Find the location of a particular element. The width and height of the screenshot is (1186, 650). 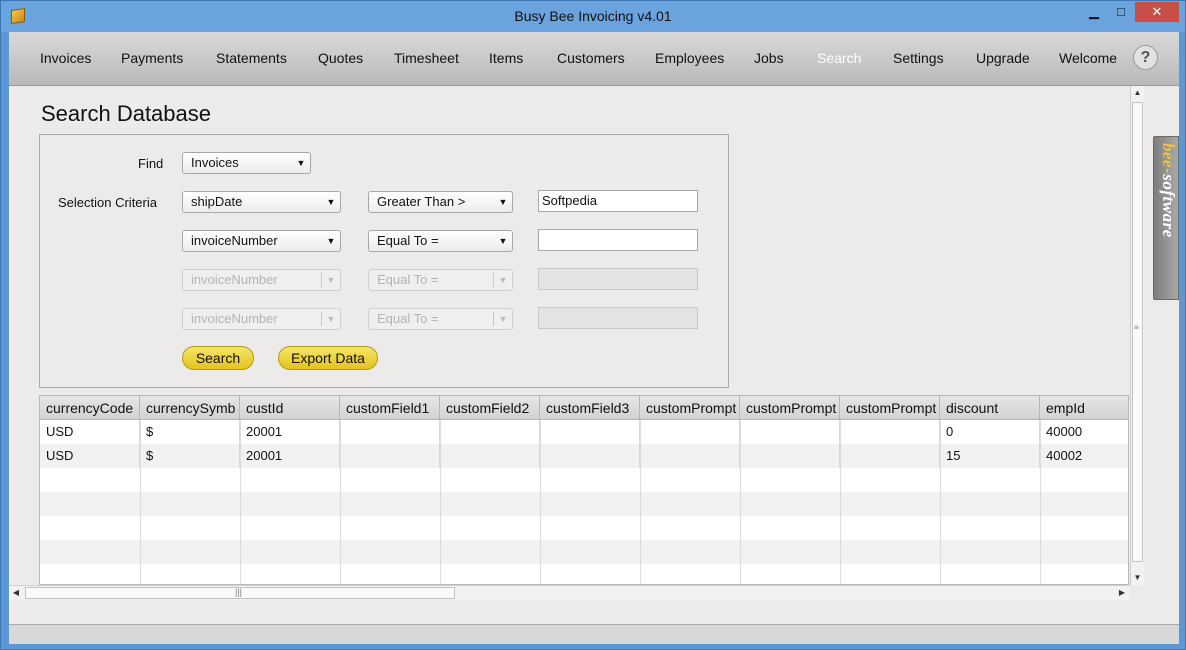

nav-invoices: Invoices is located at coordinates (65, 58).